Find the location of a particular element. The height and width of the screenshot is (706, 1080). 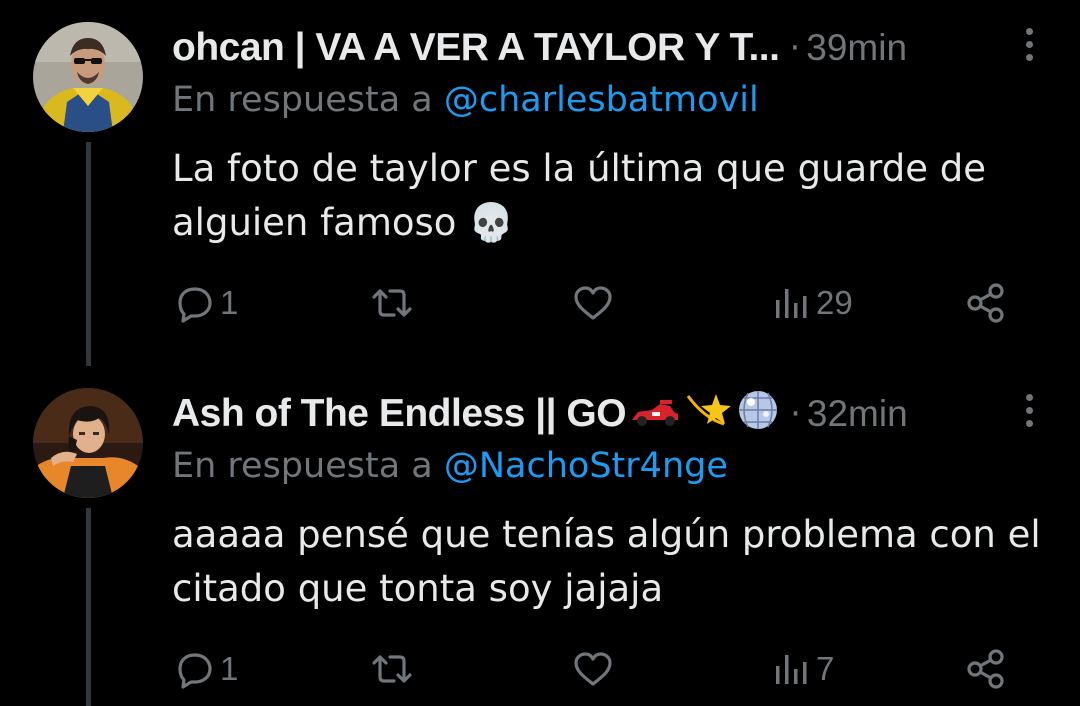

reply-handle-link: @charlesbatmovil is located at coordinates (601, 100).